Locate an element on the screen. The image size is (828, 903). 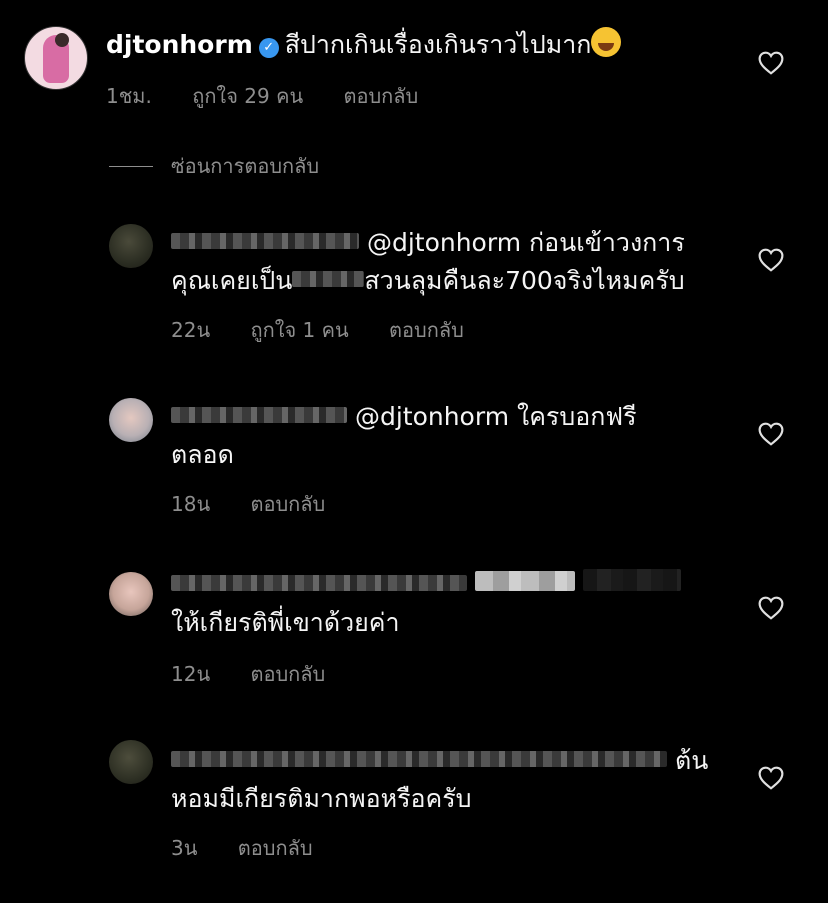
reply-meta: 12น ตอบกลับ is located at coordinates (265, 674).